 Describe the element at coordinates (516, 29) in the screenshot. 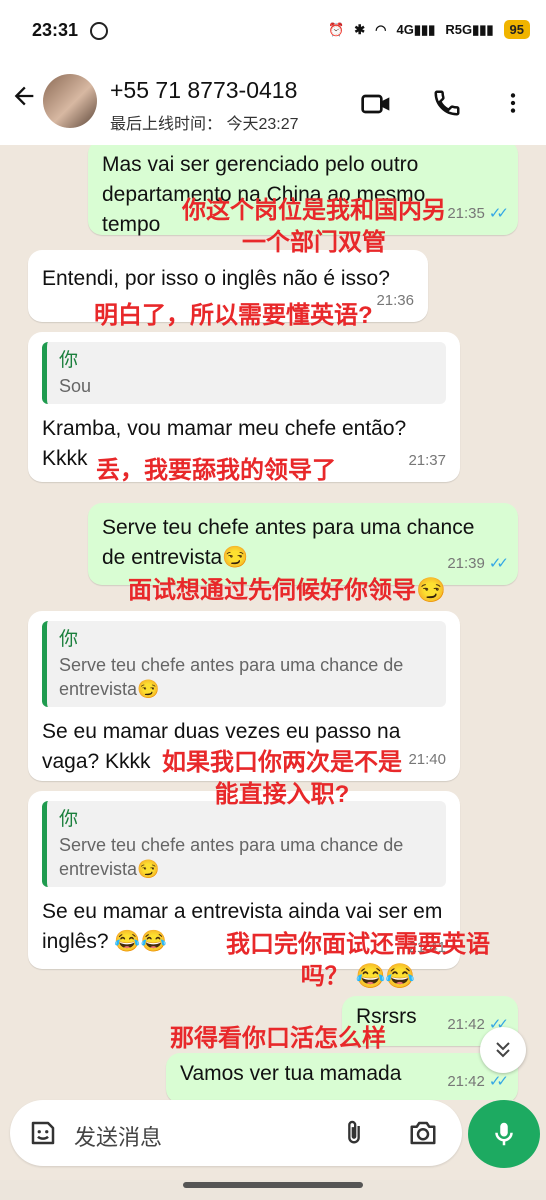

I see `battery-indicator: 95` at that location.